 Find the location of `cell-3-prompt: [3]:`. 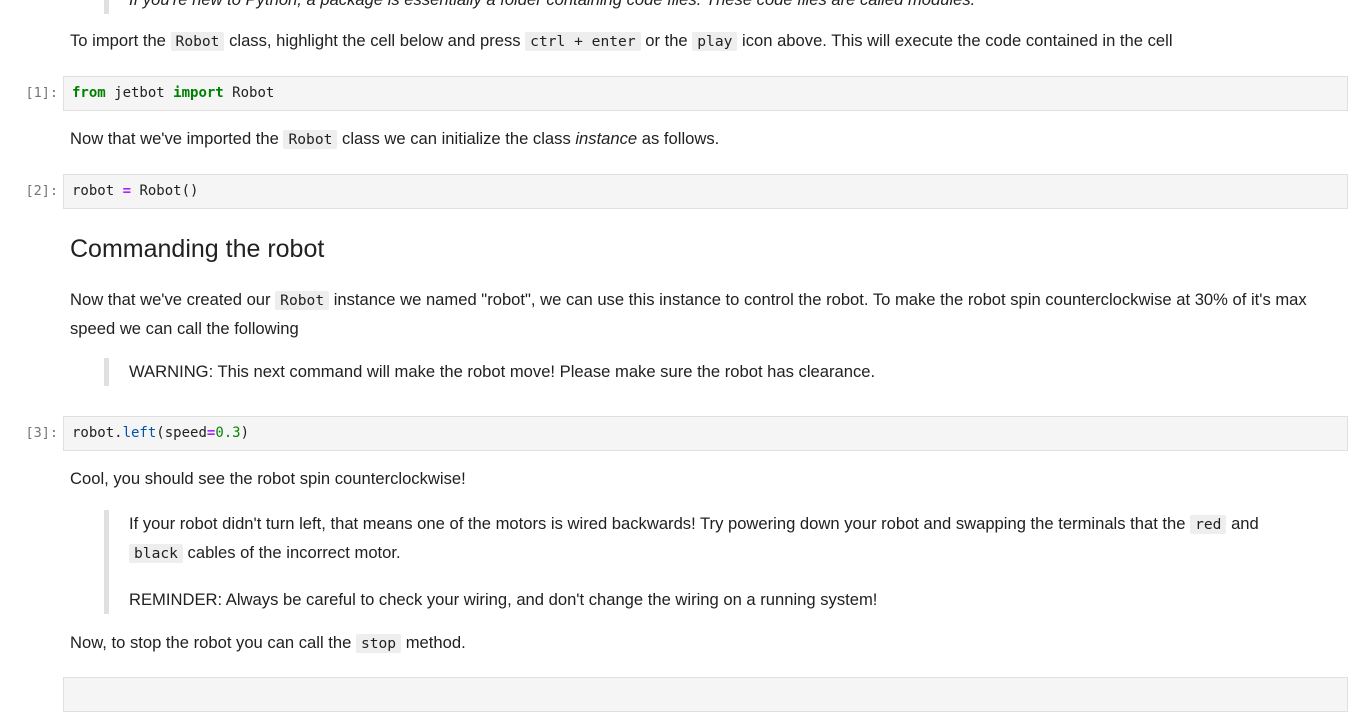

cell-3-prompt: [3]: is located at coordinates (41, 433).